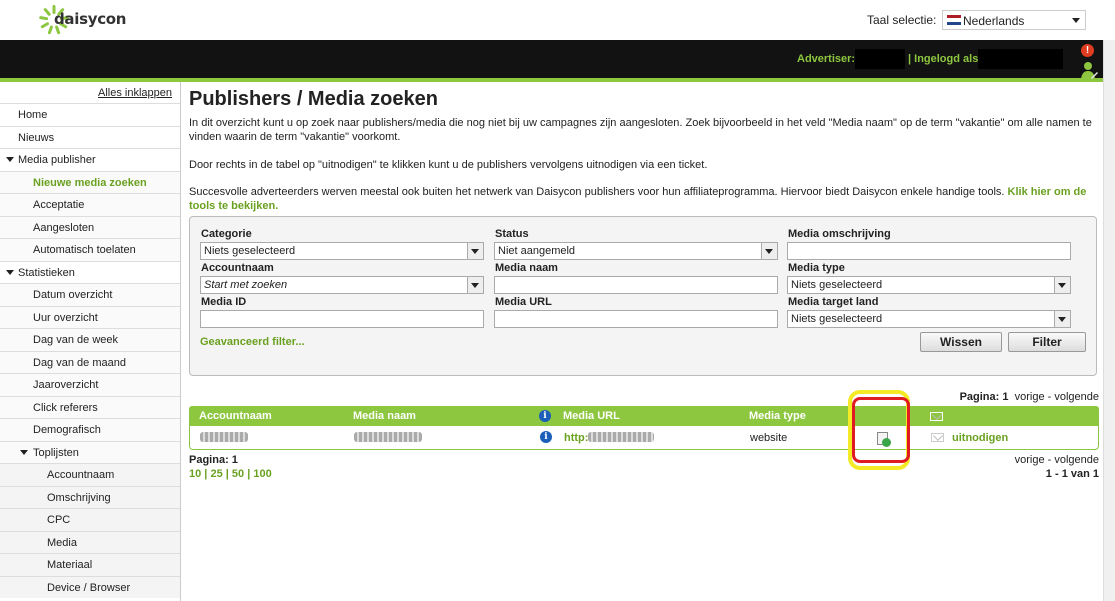 This screenshot has width=1115, height=601. Describe the element at coordinates (388, 437) in the screenshot. I see `media-naam-redacted` at that location.